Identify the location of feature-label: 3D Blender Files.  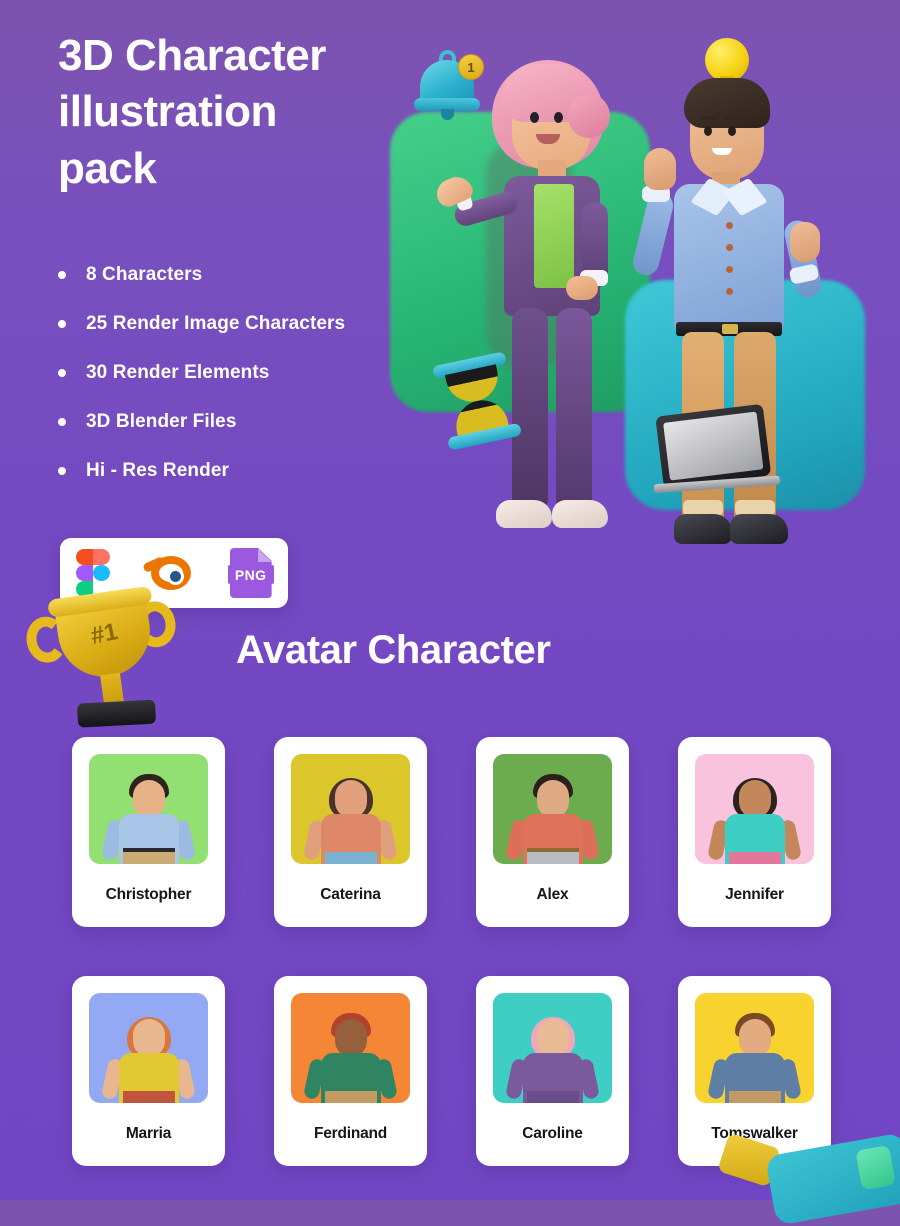
(161, 421).